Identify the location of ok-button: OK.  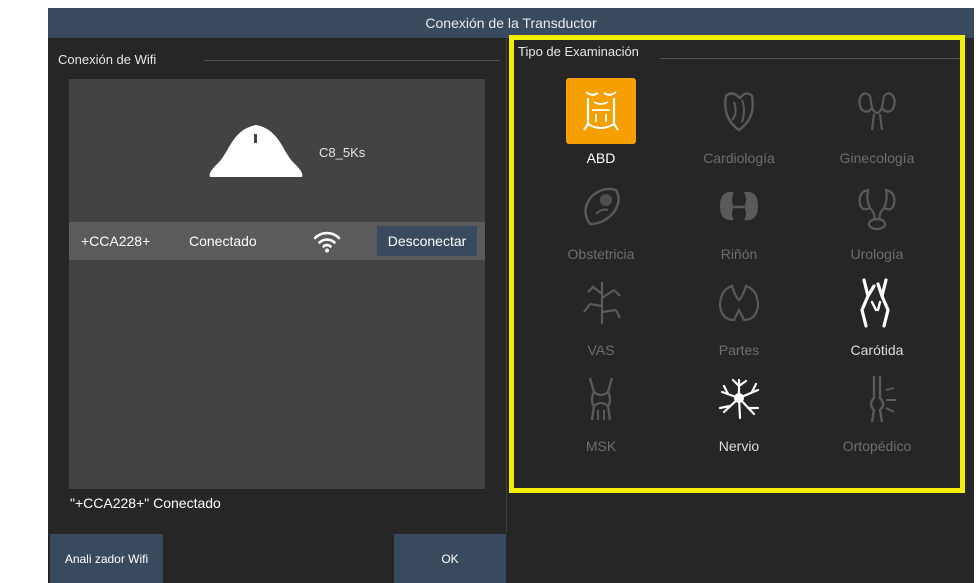
(450, 558).